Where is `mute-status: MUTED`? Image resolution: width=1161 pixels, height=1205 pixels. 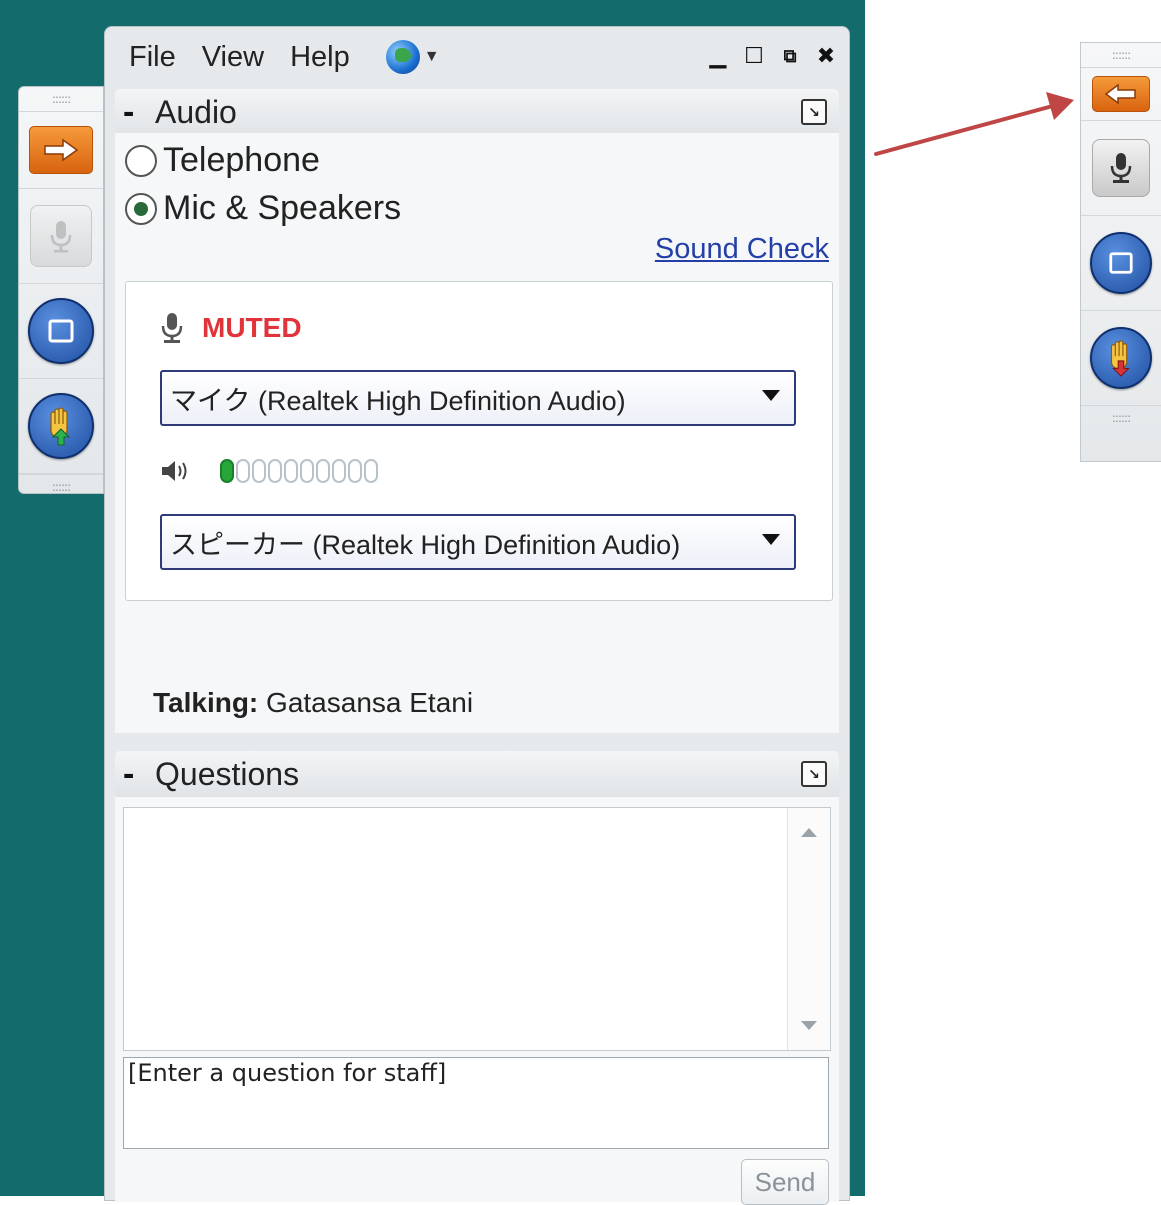
mute-status: MUTED is located at coordinates (252, 327).